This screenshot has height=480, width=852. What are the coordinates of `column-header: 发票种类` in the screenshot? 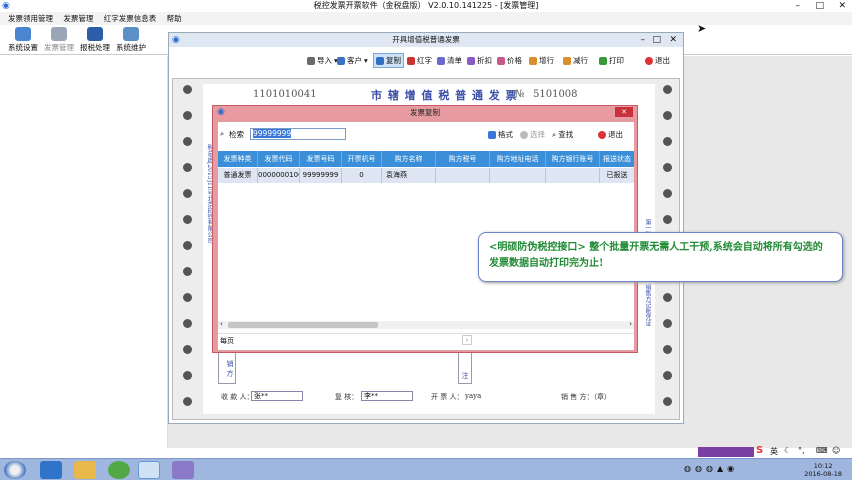 It's located at (238, 159).